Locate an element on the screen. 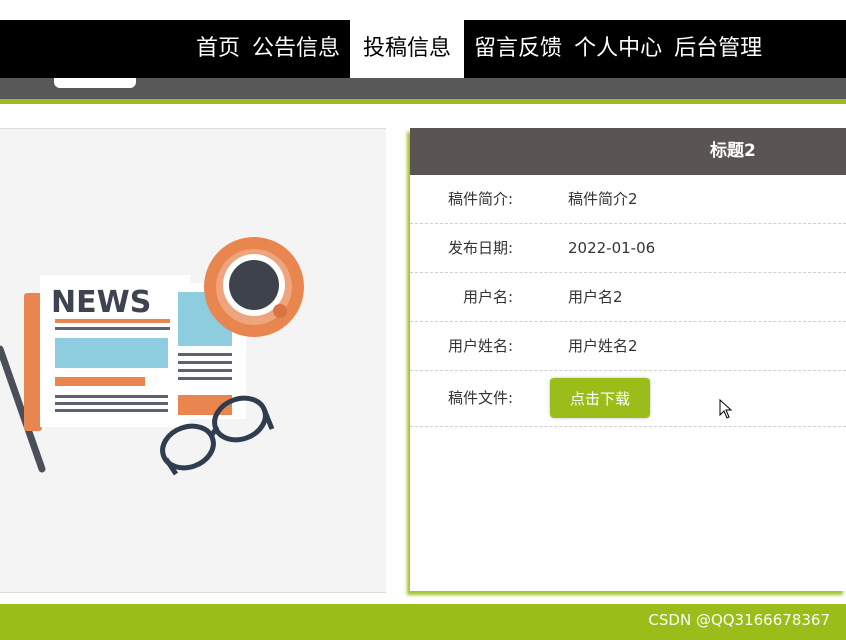 This screenshot has width=846, height=640. detail-row-summary: 稿件简介: 稿件简介2 is located at coordinates (628, 199).